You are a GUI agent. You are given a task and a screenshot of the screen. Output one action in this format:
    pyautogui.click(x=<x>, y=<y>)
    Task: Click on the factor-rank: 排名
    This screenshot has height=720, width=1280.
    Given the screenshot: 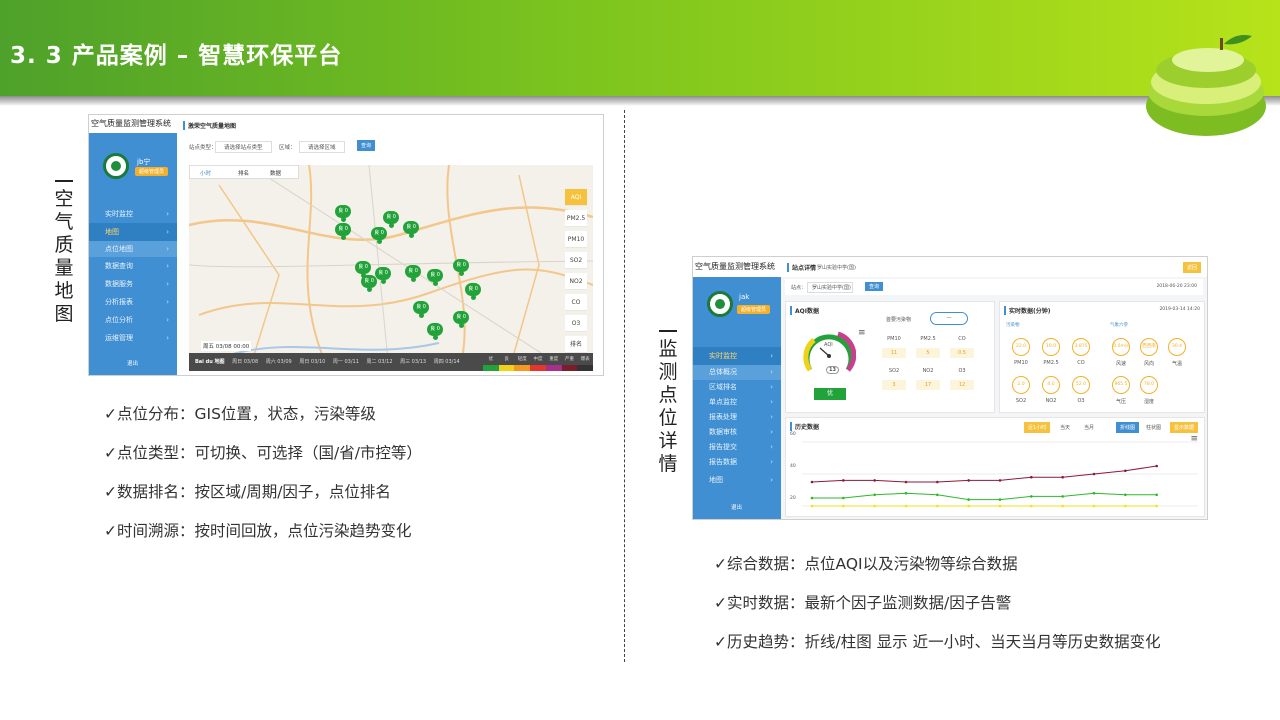 What is the action you would take?
    pyautogui.click(x=576, y=344)
    